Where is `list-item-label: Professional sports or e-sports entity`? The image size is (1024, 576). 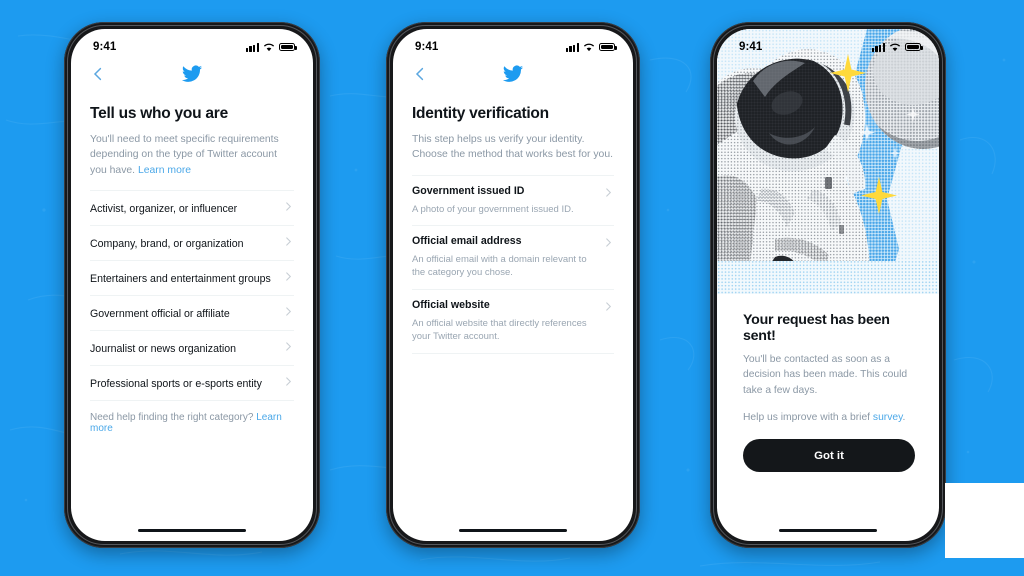
list-item-label: Professional sports or e-sports entity is located at coordinates (176, 384).